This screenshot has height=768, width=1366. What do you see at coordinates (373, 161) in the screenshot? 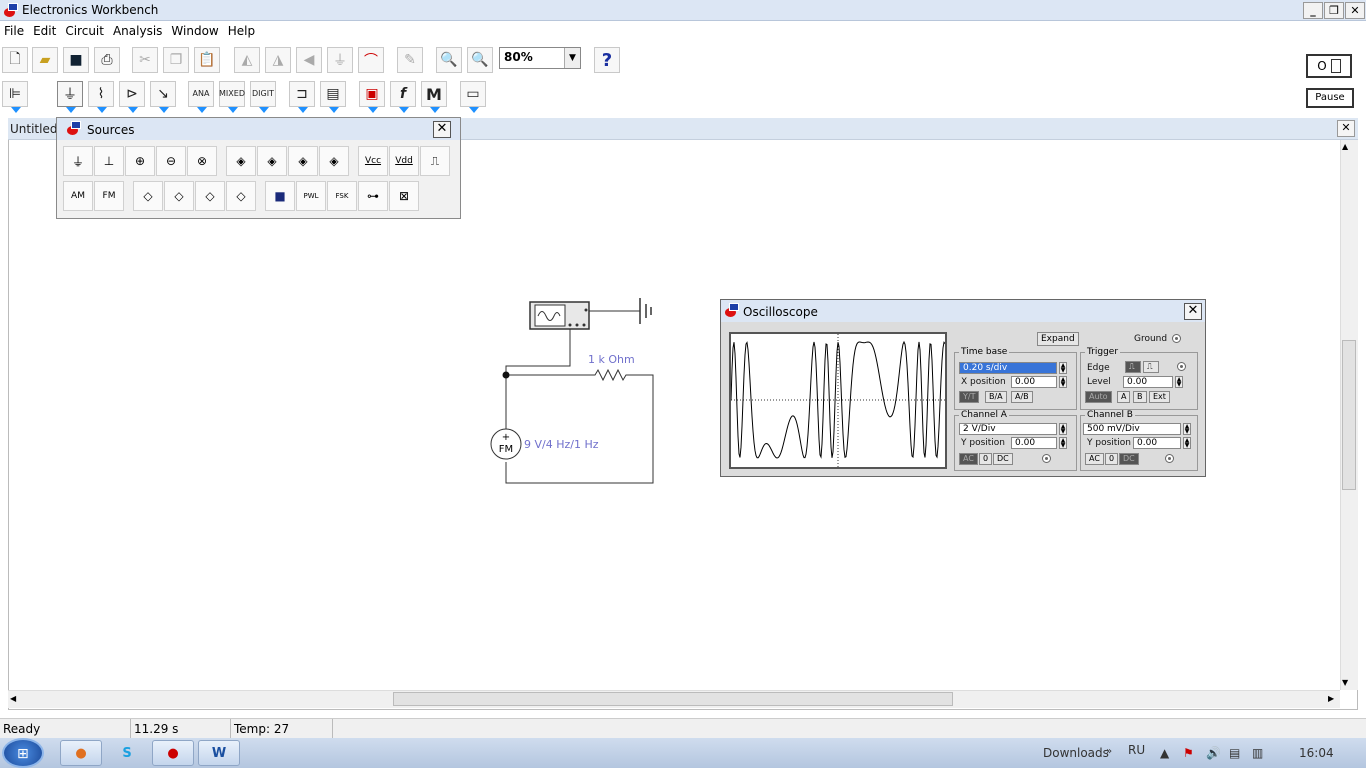
I see `source-vcc: Vcc` at bounding box center [373, 161].